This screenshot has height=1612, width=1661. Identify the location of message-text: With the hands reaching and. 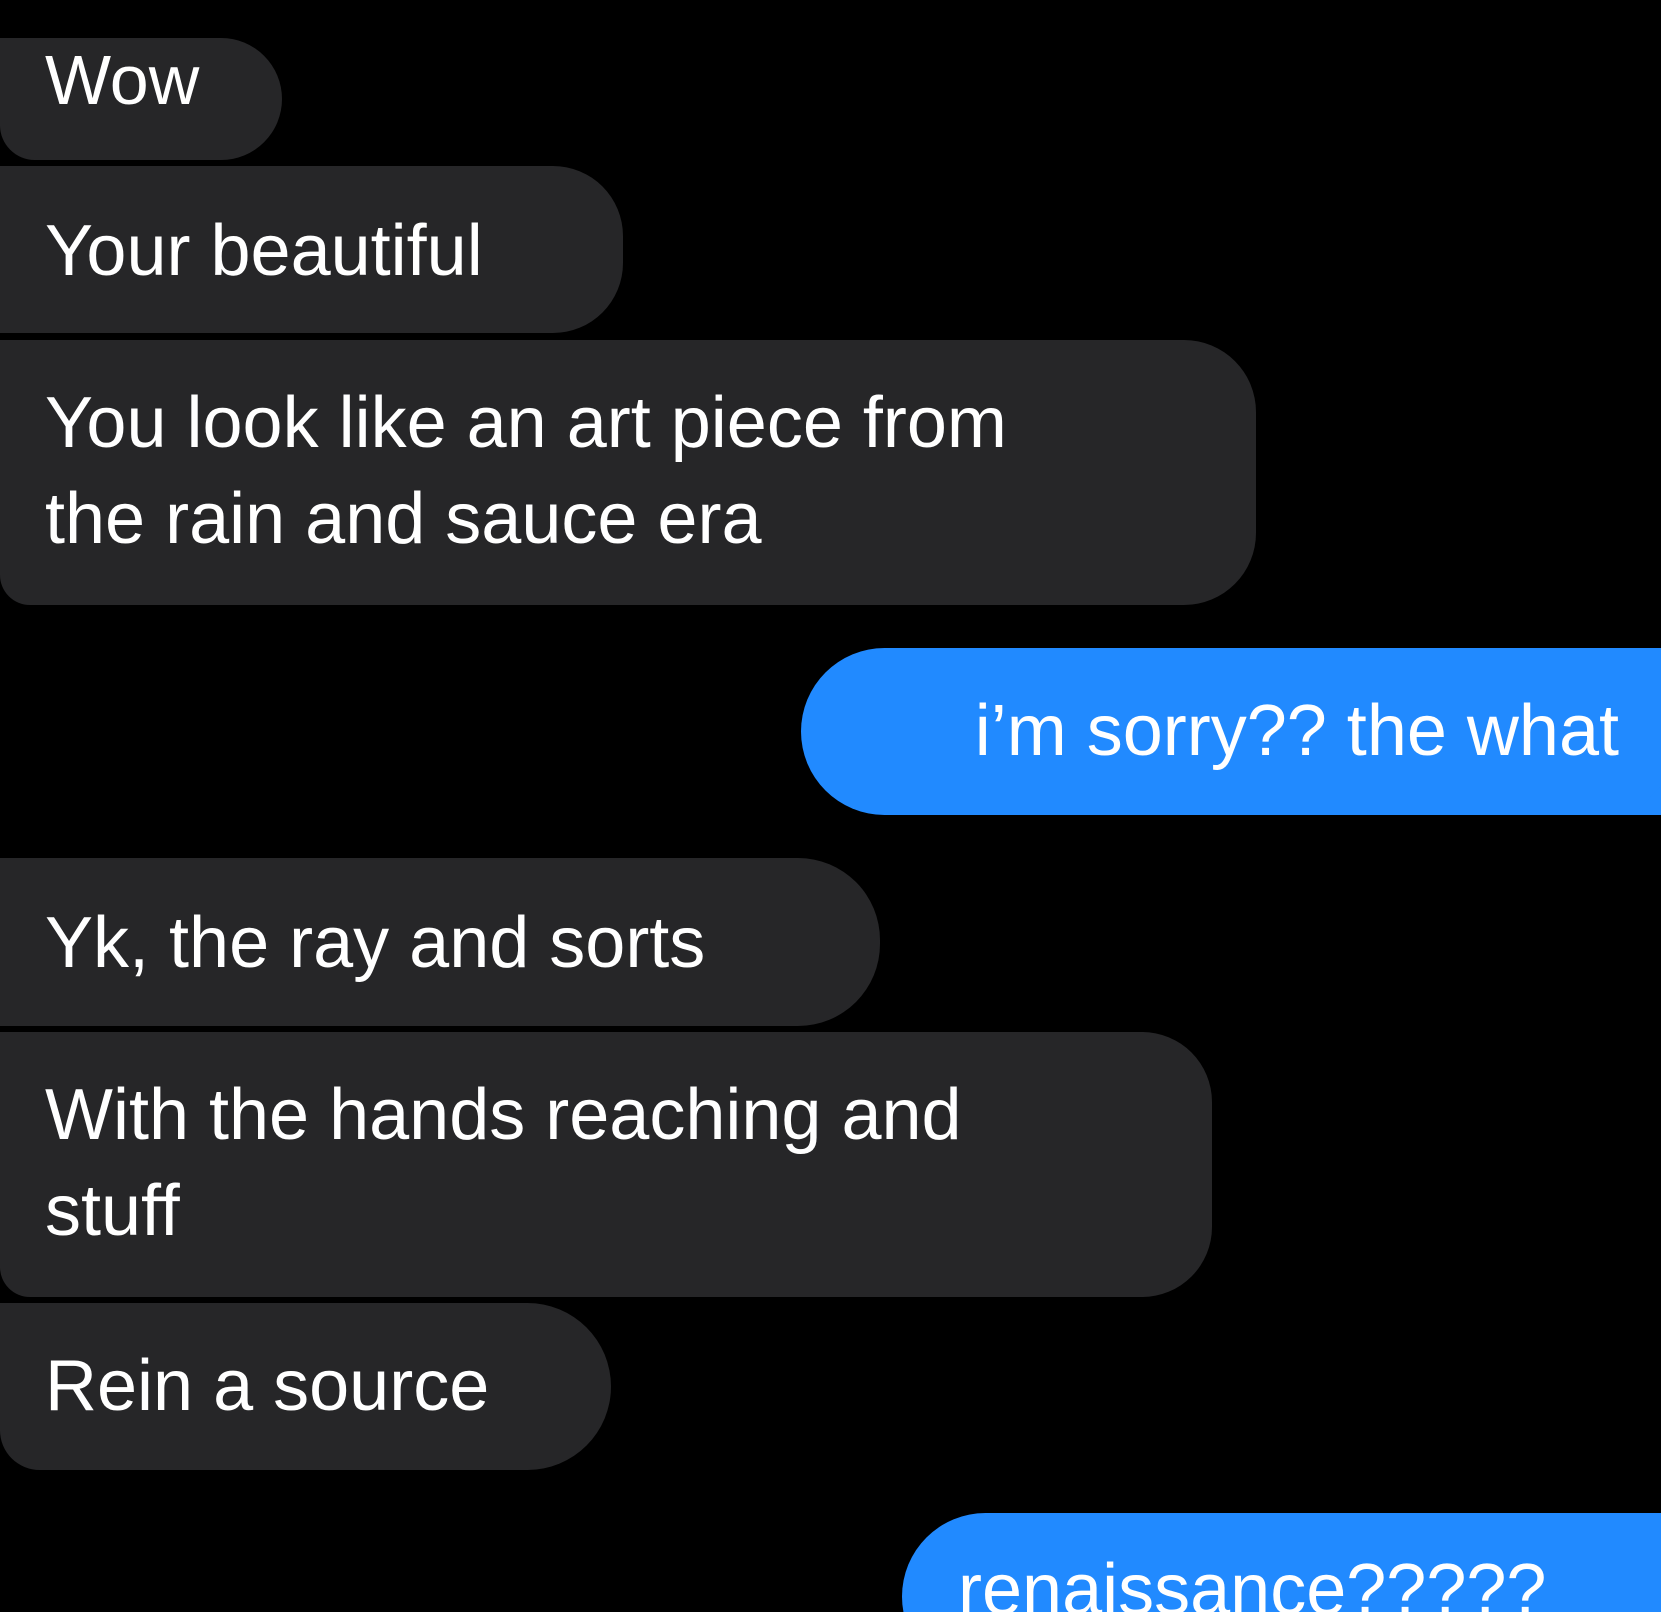
(503, 1115).